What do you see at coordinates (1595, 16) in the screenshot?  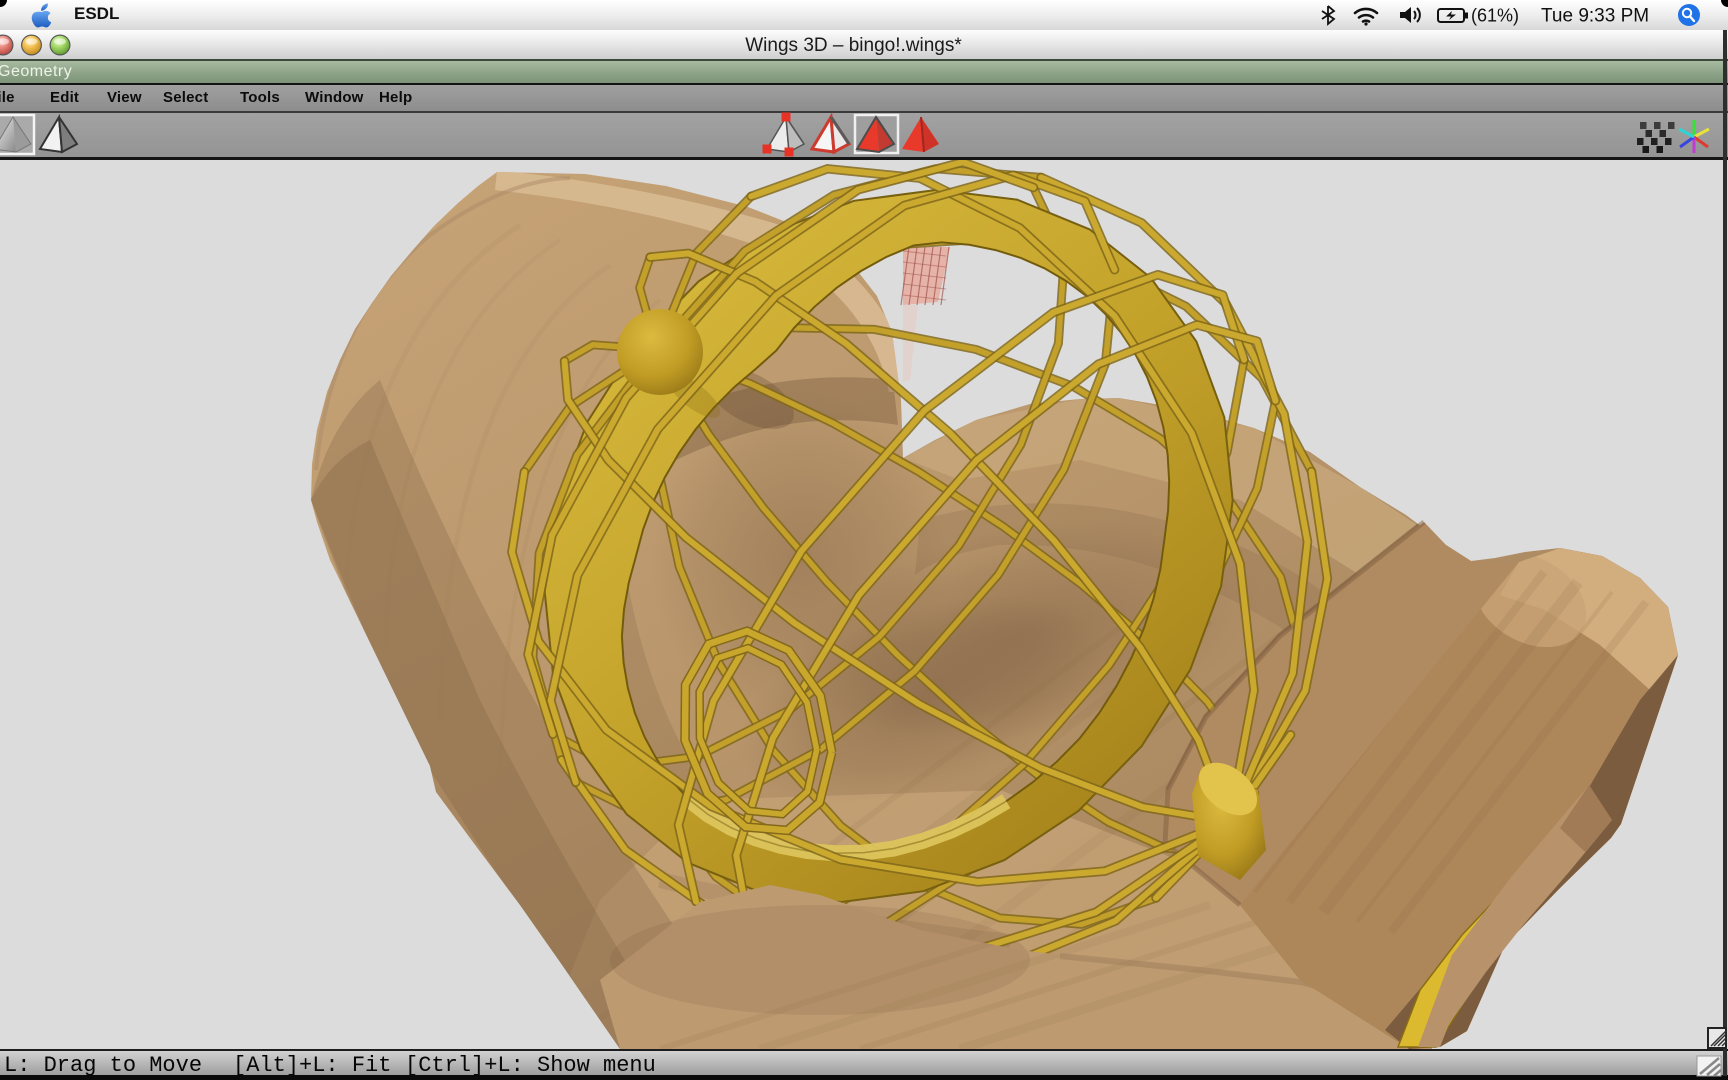 I see `svg-text: Tue 9:33 PM` at bounding box center [1595, 16].